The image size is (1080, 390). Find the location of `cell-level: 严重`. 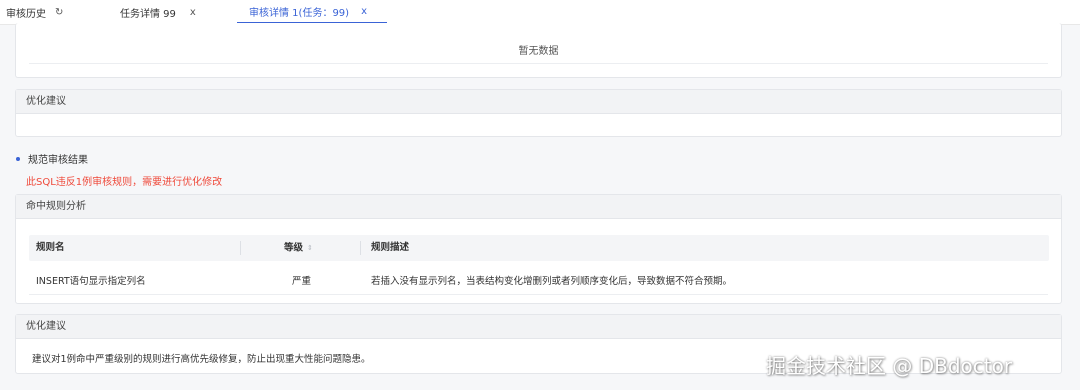

cell-level: 严重 is located at coordinates (302, 281).